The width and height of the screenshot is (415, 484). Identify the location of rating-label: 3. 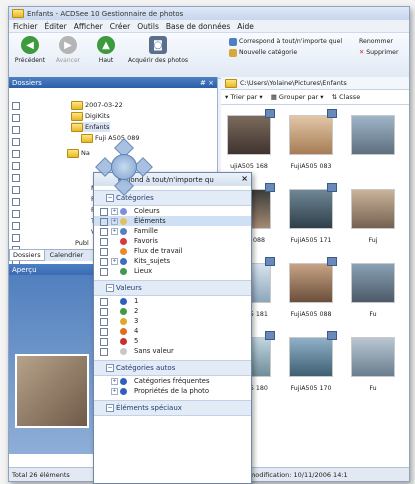
(136, 321).